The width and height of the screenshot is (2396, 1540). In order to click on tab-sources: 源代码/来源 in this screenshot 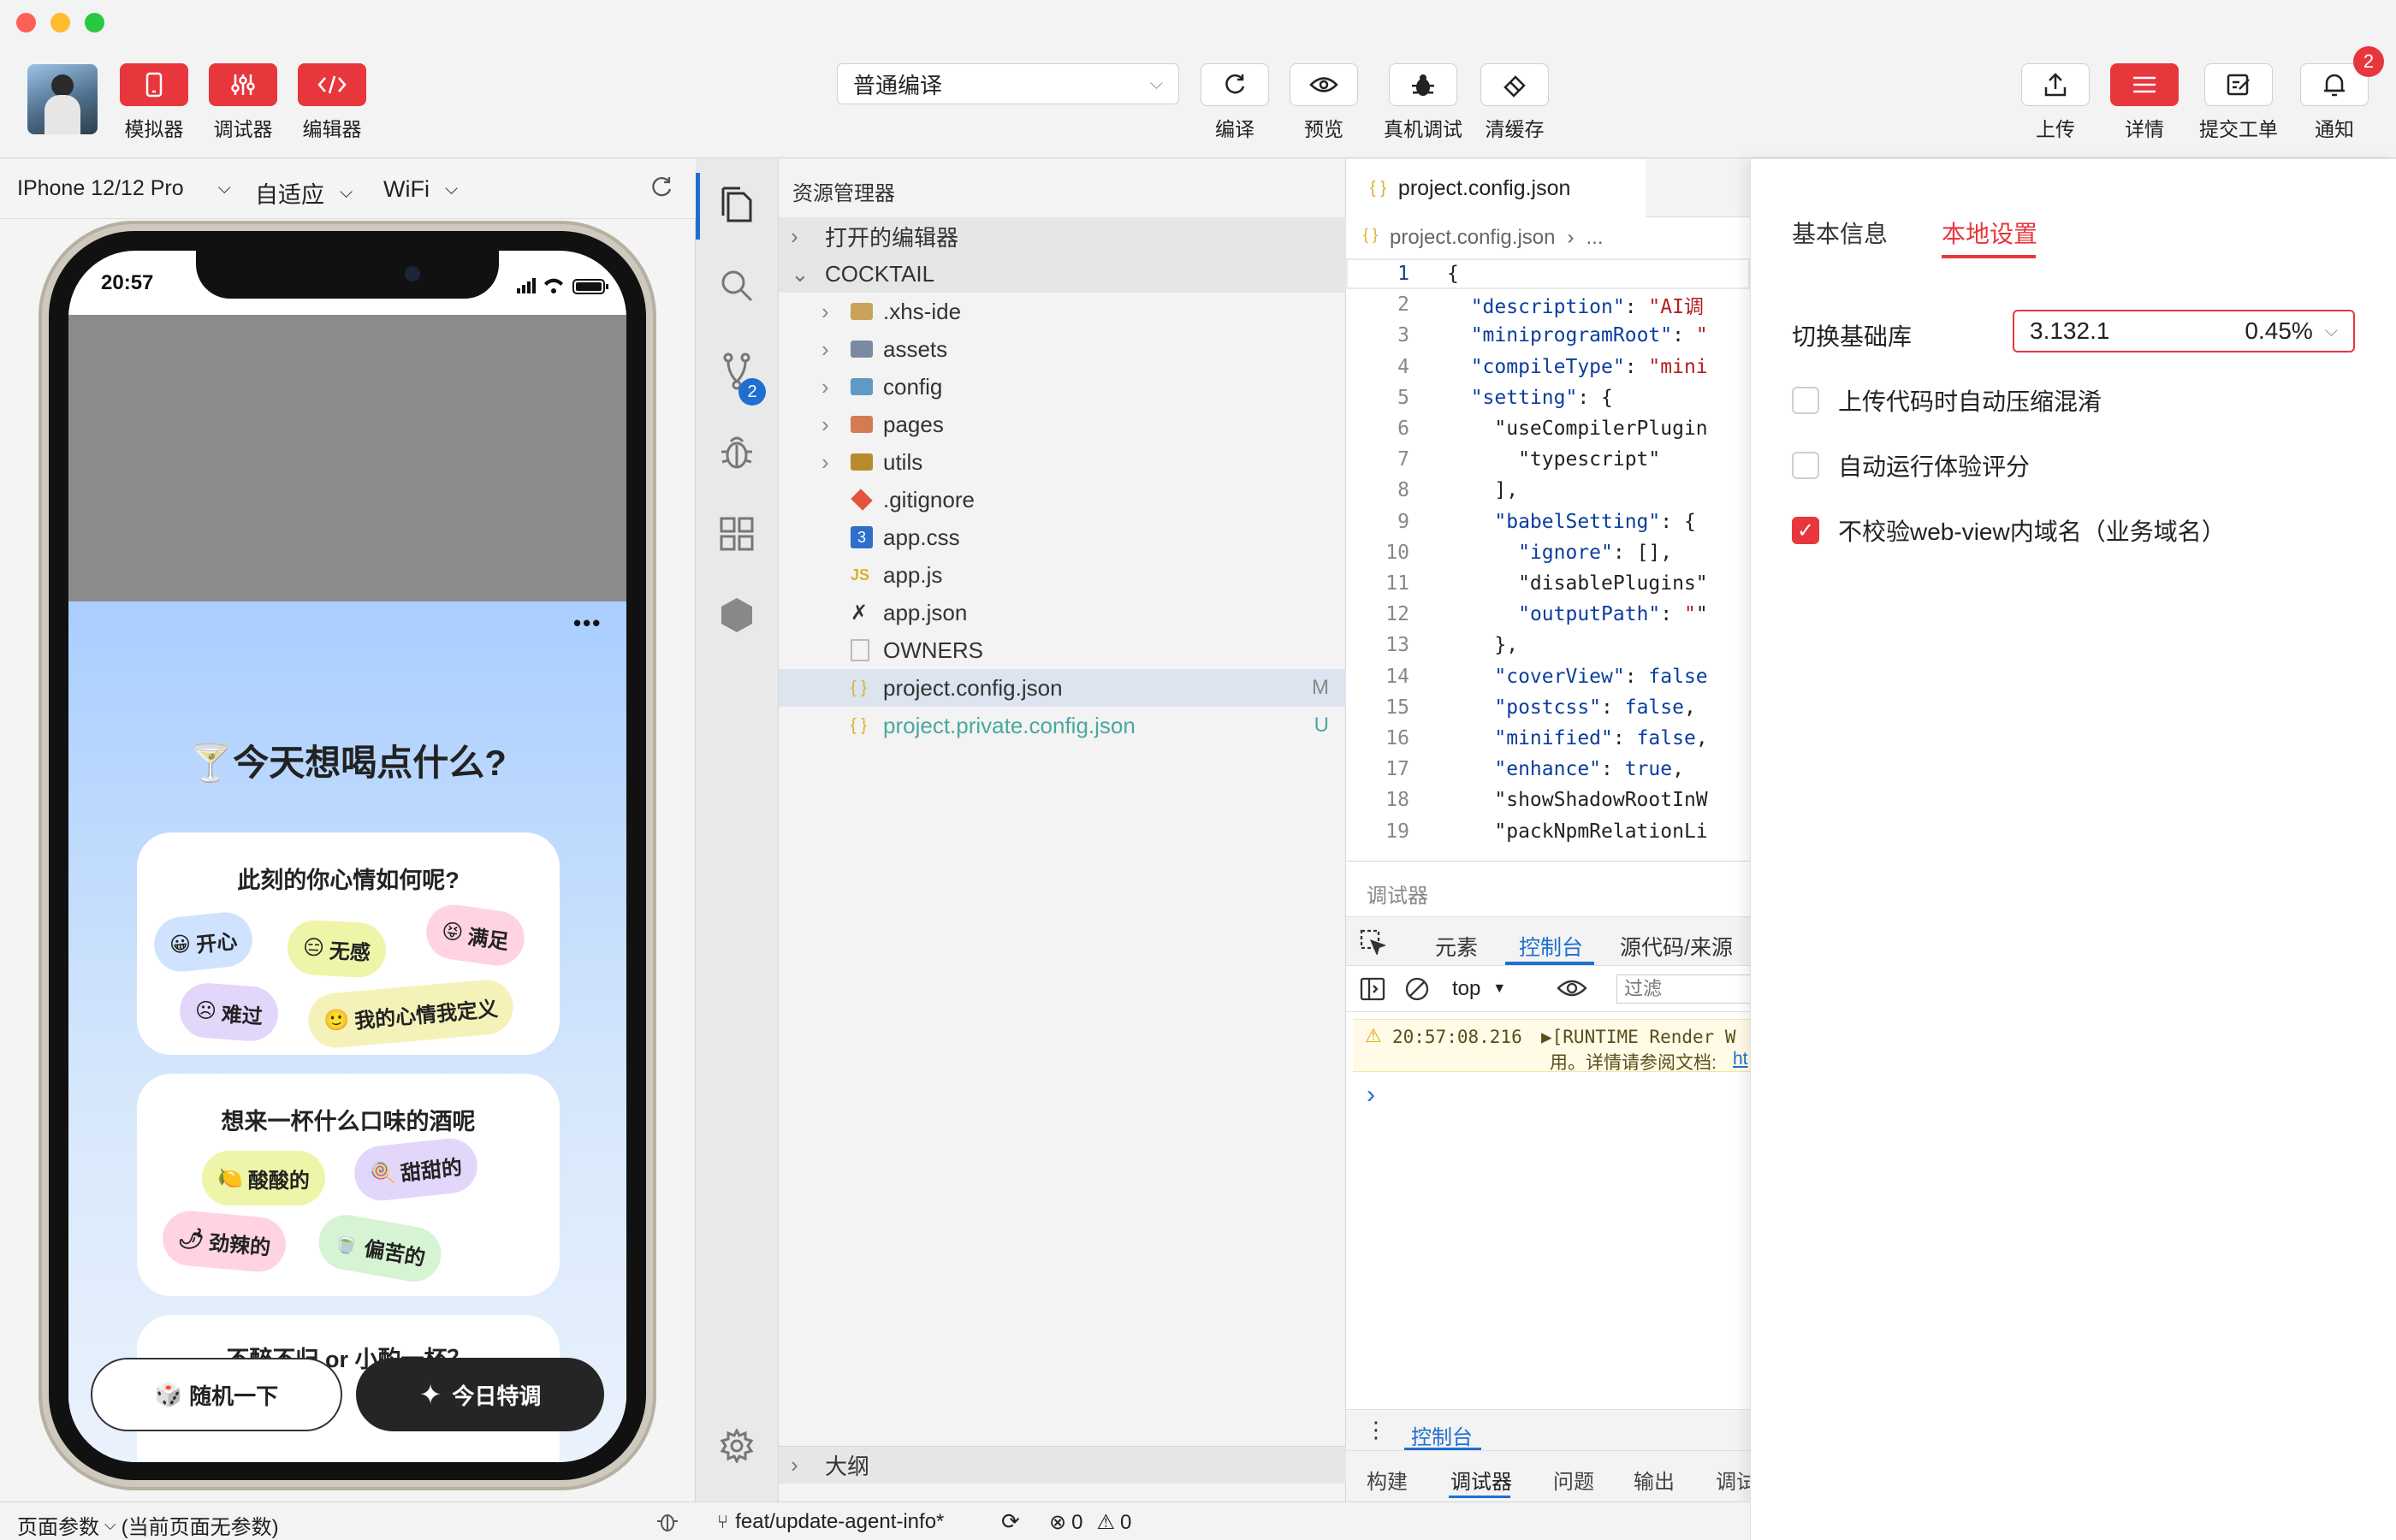, I will do `click(1676, 946)`.